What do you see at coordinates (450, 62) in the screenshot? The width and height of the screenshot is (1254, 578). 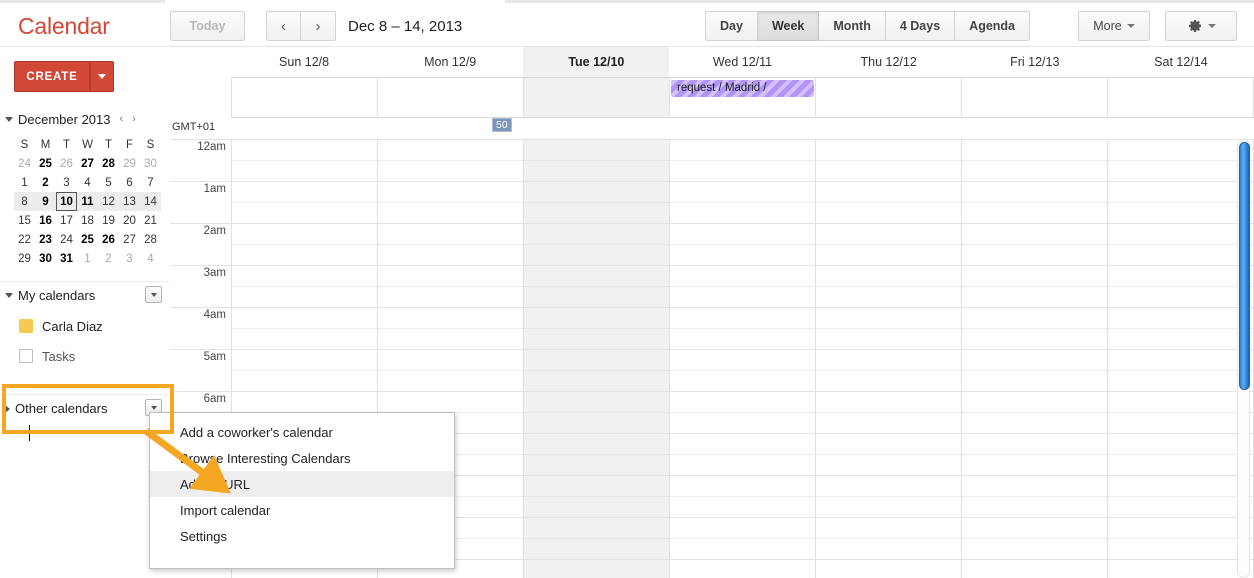 I see `day-header-mon: Mon 12/9` at bounding box center [450, 62].